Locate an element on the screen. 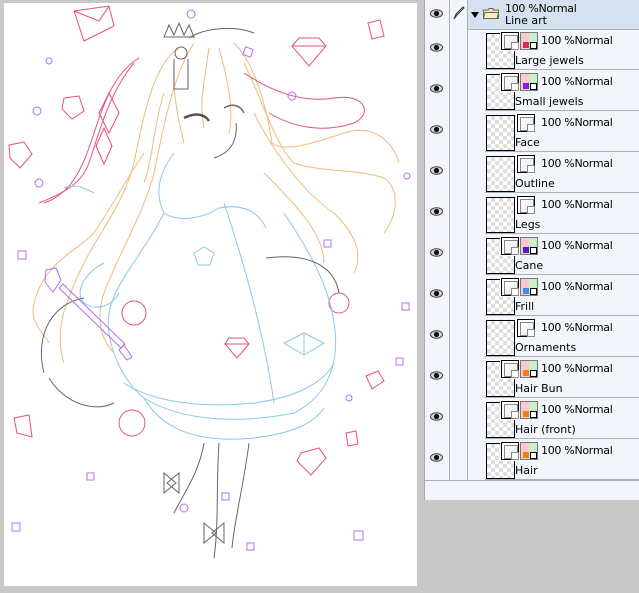 The height and width of the screenshot is (593, 639). layer-row: 100 %Normal Face is located at coordinates (532, 131).